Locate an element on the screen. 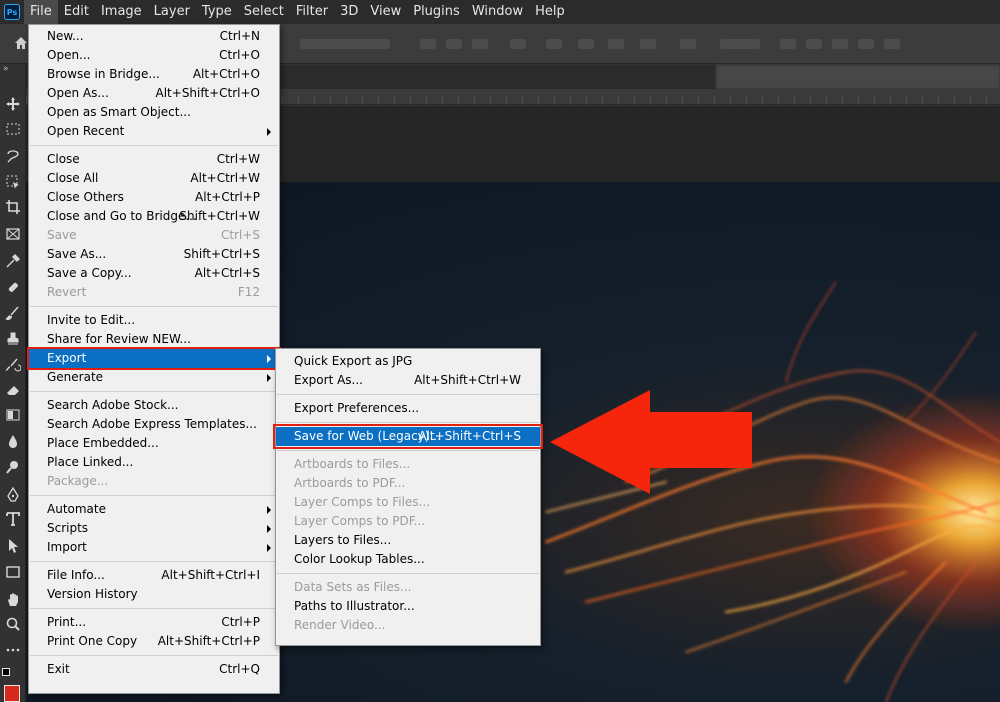  file-menu-item-file-info: File Info... Alt+Shift+Ctrl+I is located at coordinates (154, 575).